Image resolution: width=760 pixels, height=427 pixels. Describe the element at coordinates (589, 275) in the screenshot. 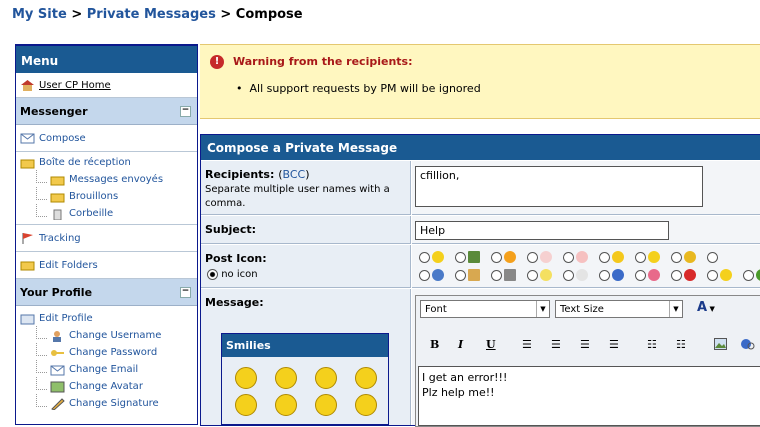

I see `post-icon-row` at that location.